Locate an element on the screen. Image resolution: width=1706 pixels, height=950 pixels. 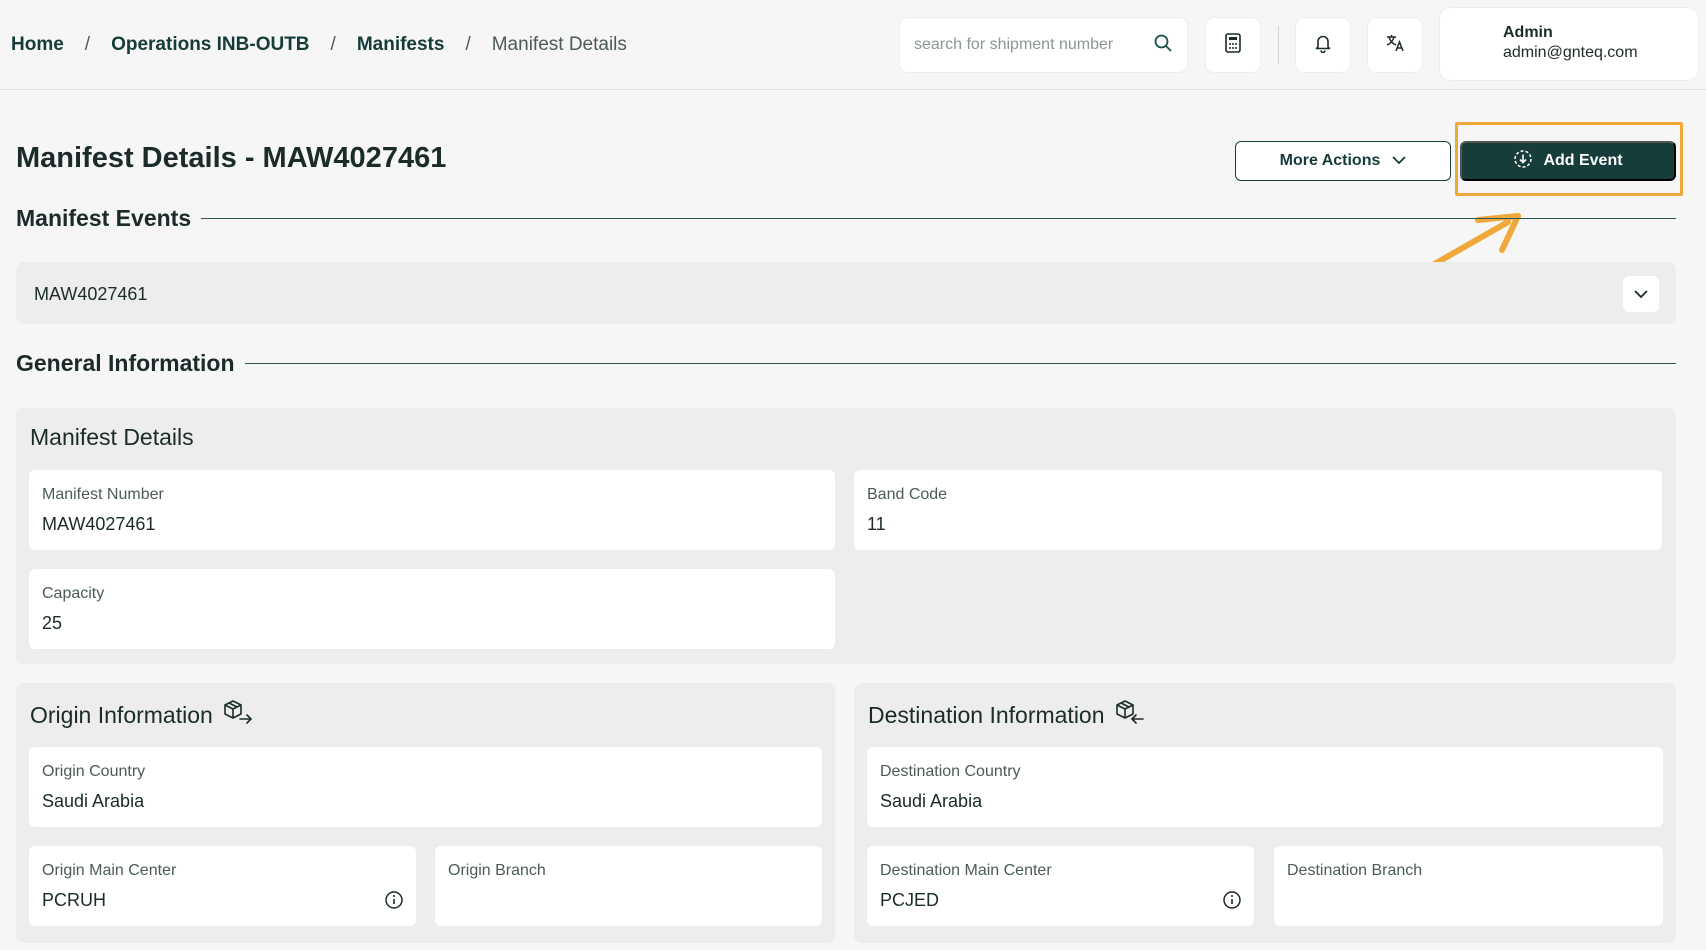
breadcrumb-home: Home is located at coordinates (37, 45).